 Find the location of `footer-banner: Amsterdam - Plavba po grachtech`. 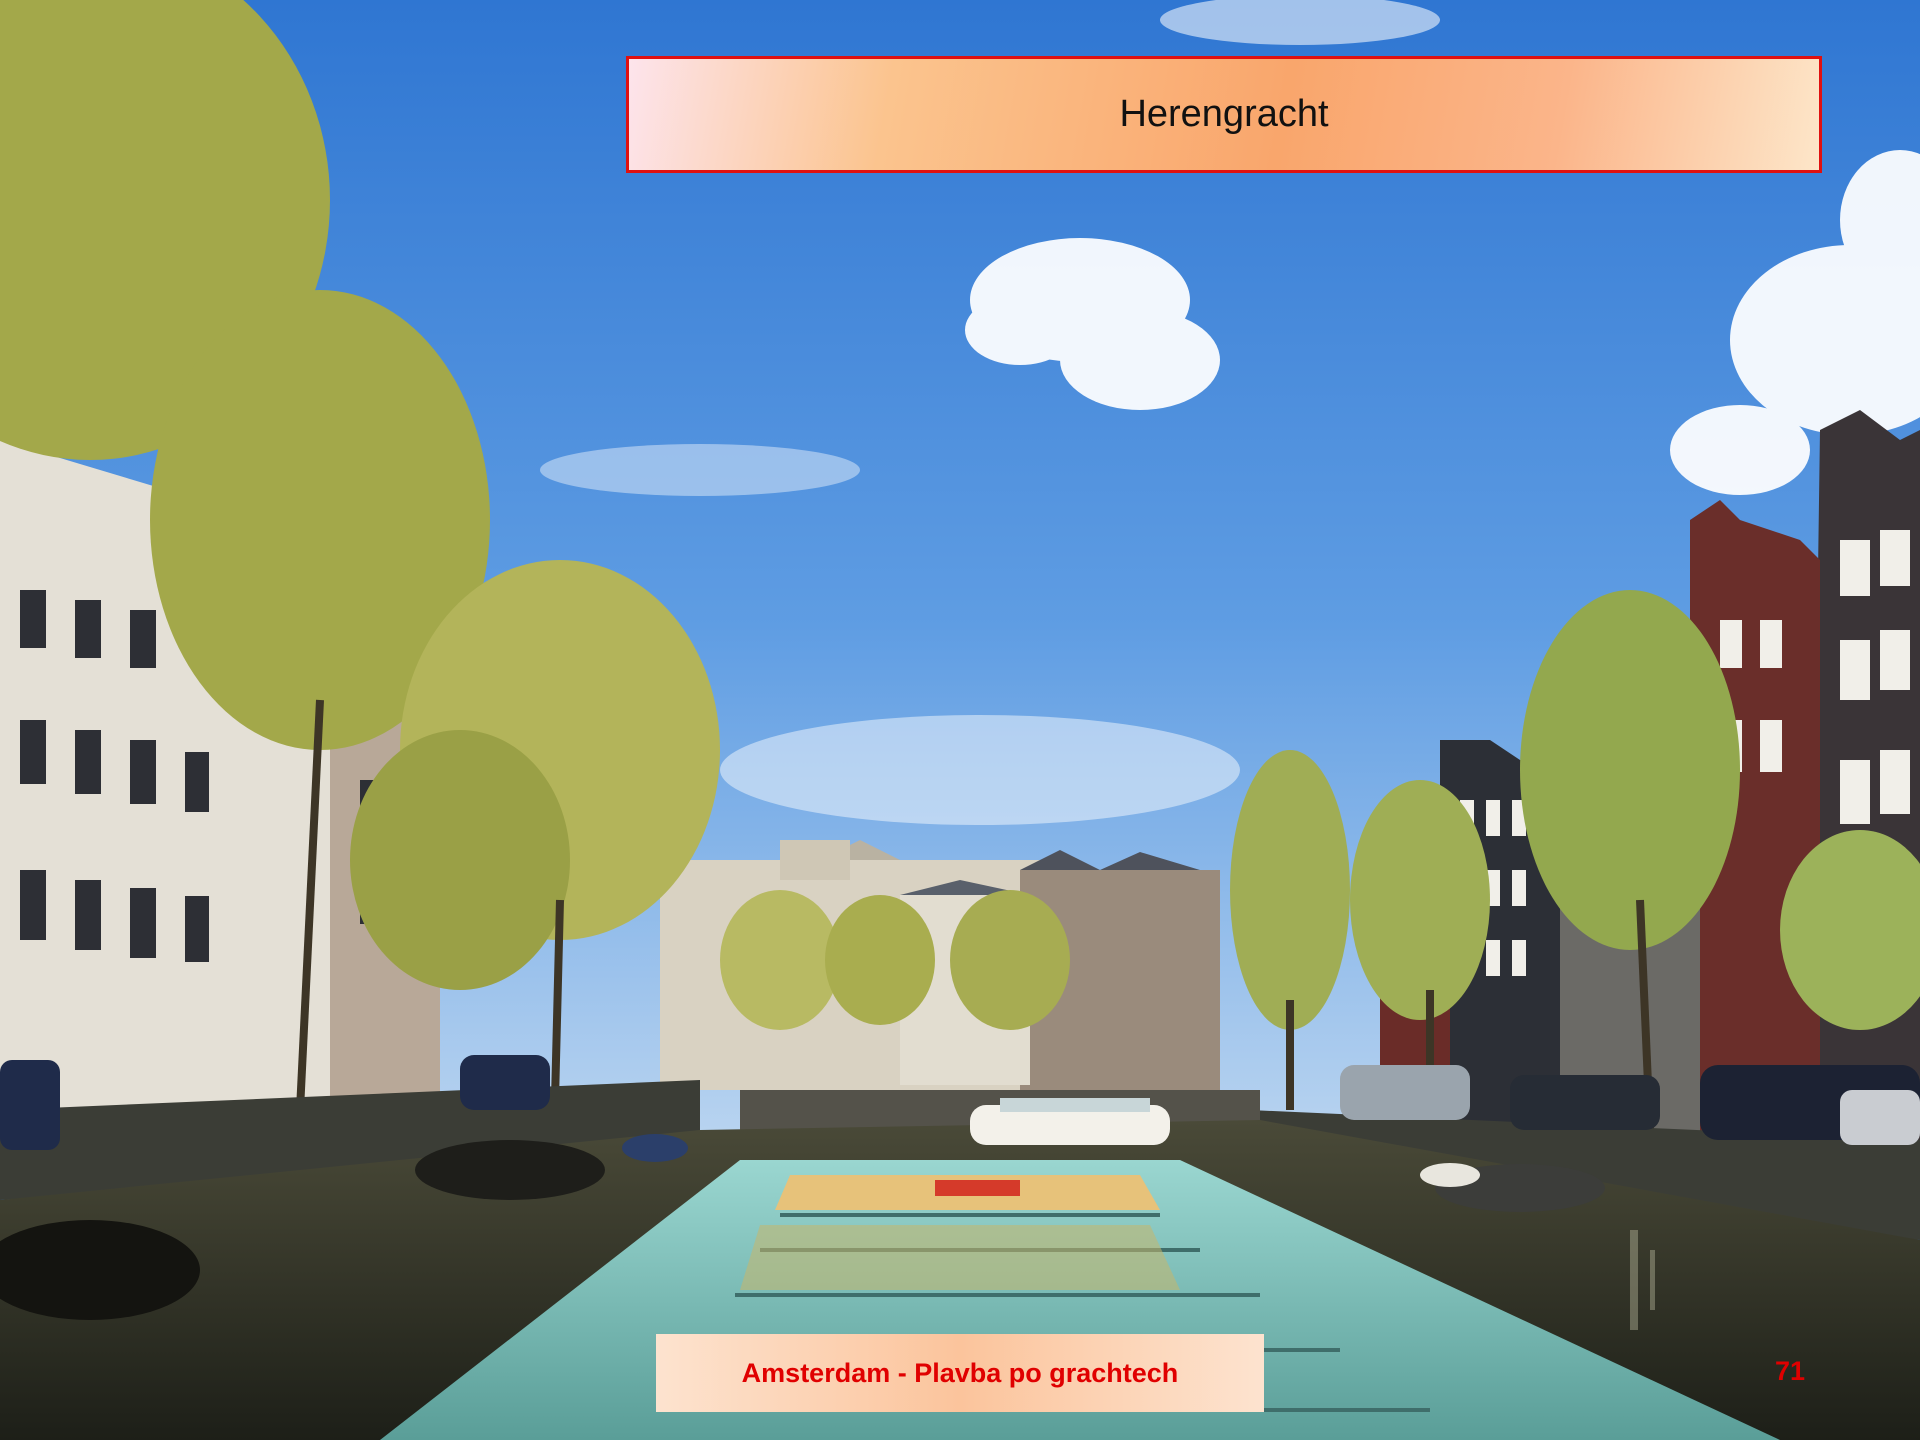

footer-banner: Amsterdam - Plavba po grachtech is located at coordinates (960, 1373).